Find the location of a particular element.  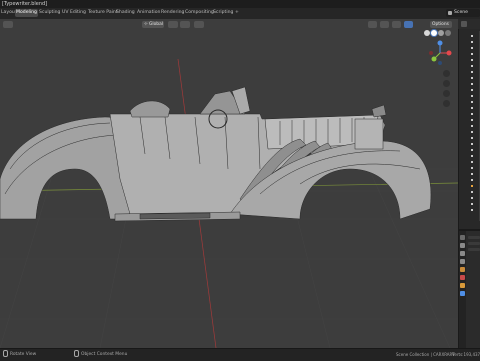

pan-view-icon is located at coordinates (446, 83).